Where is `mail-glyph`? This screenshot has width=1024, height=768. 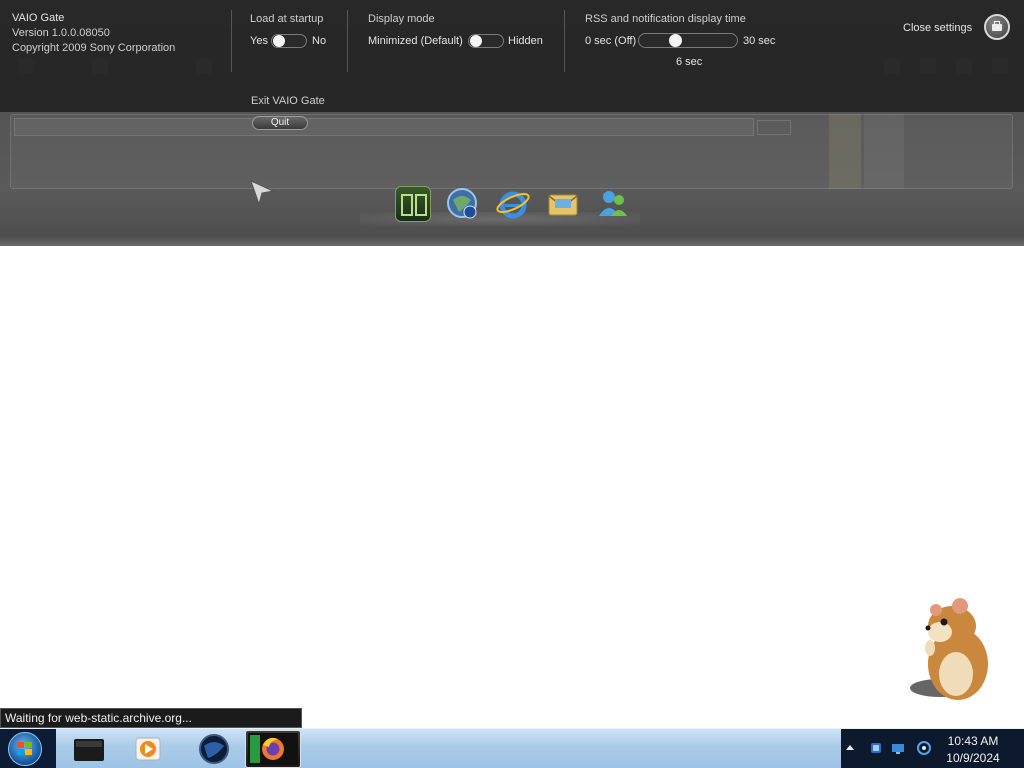 mail-glyph is located at coordinates (563, 205).